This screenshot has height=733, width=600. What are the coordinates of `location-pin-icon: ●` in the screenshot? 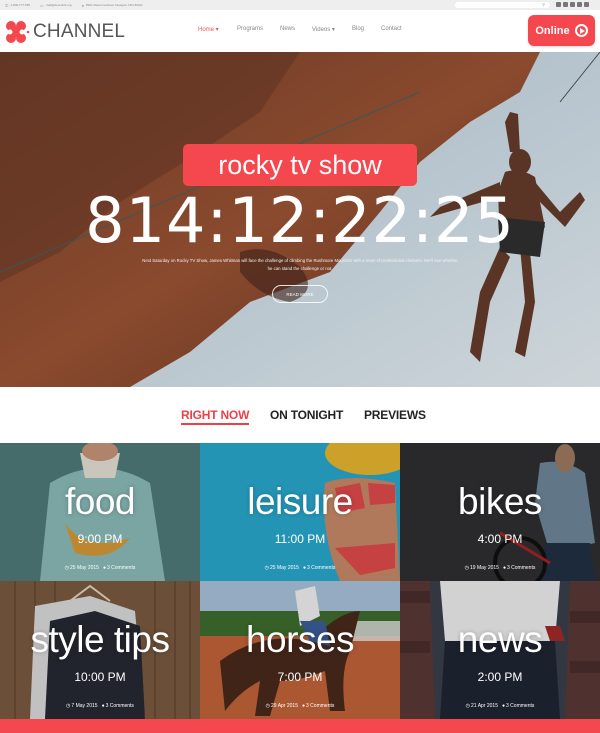 It's located at (82, 5).